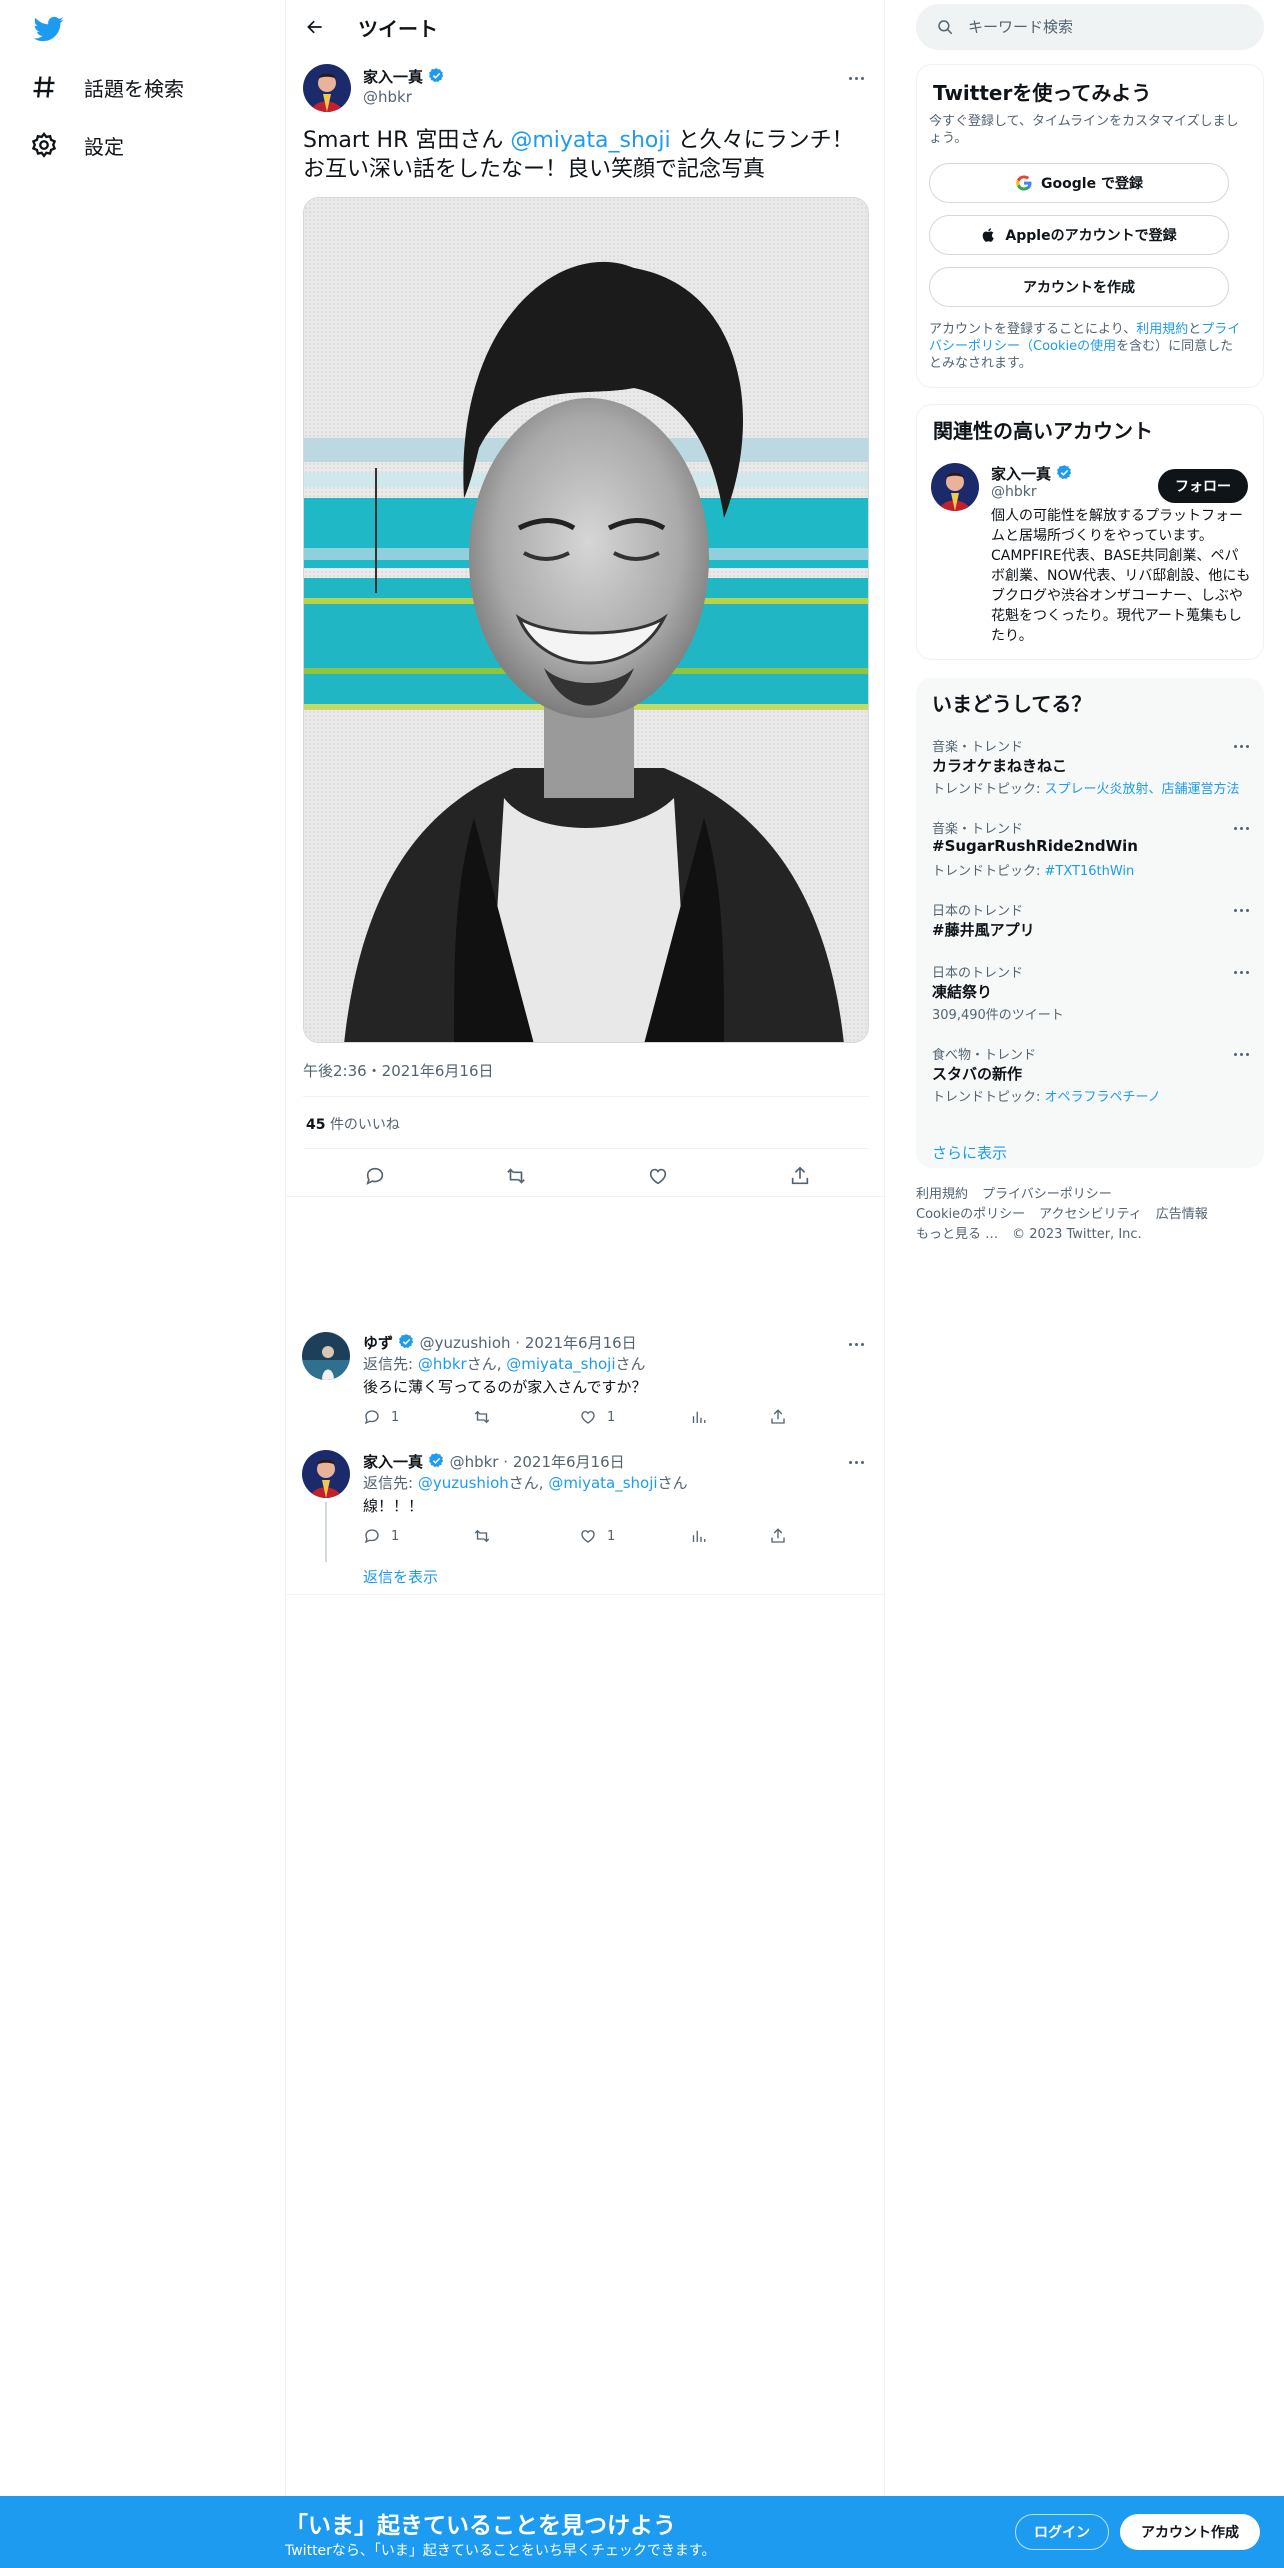  What do you see at coordinates (1090, 871) in the screenshot?
I see `trend-topic-link: #TXT16thWin` at bounding box center [1090, 871].